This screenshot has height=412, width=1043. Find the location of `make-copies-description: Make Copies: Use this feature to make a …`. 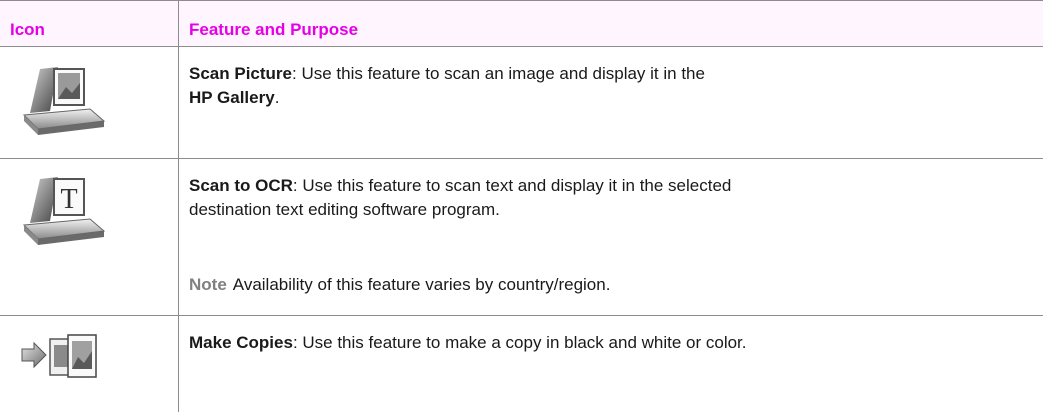

make-copies-description: Make Copies: Use this feature to make a … is located at coordinates (468, 342).